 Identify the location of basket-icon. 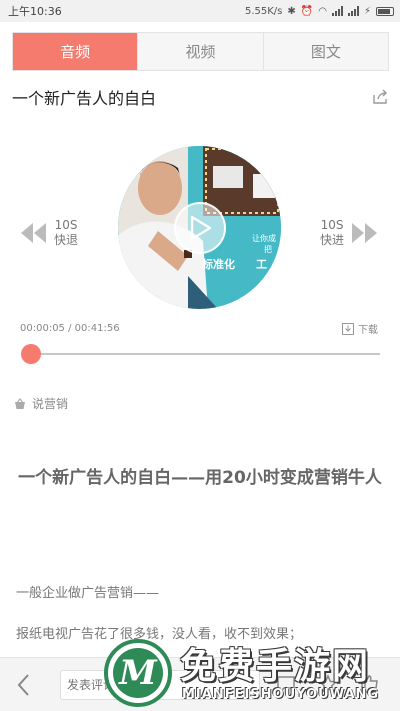
(20, 403).